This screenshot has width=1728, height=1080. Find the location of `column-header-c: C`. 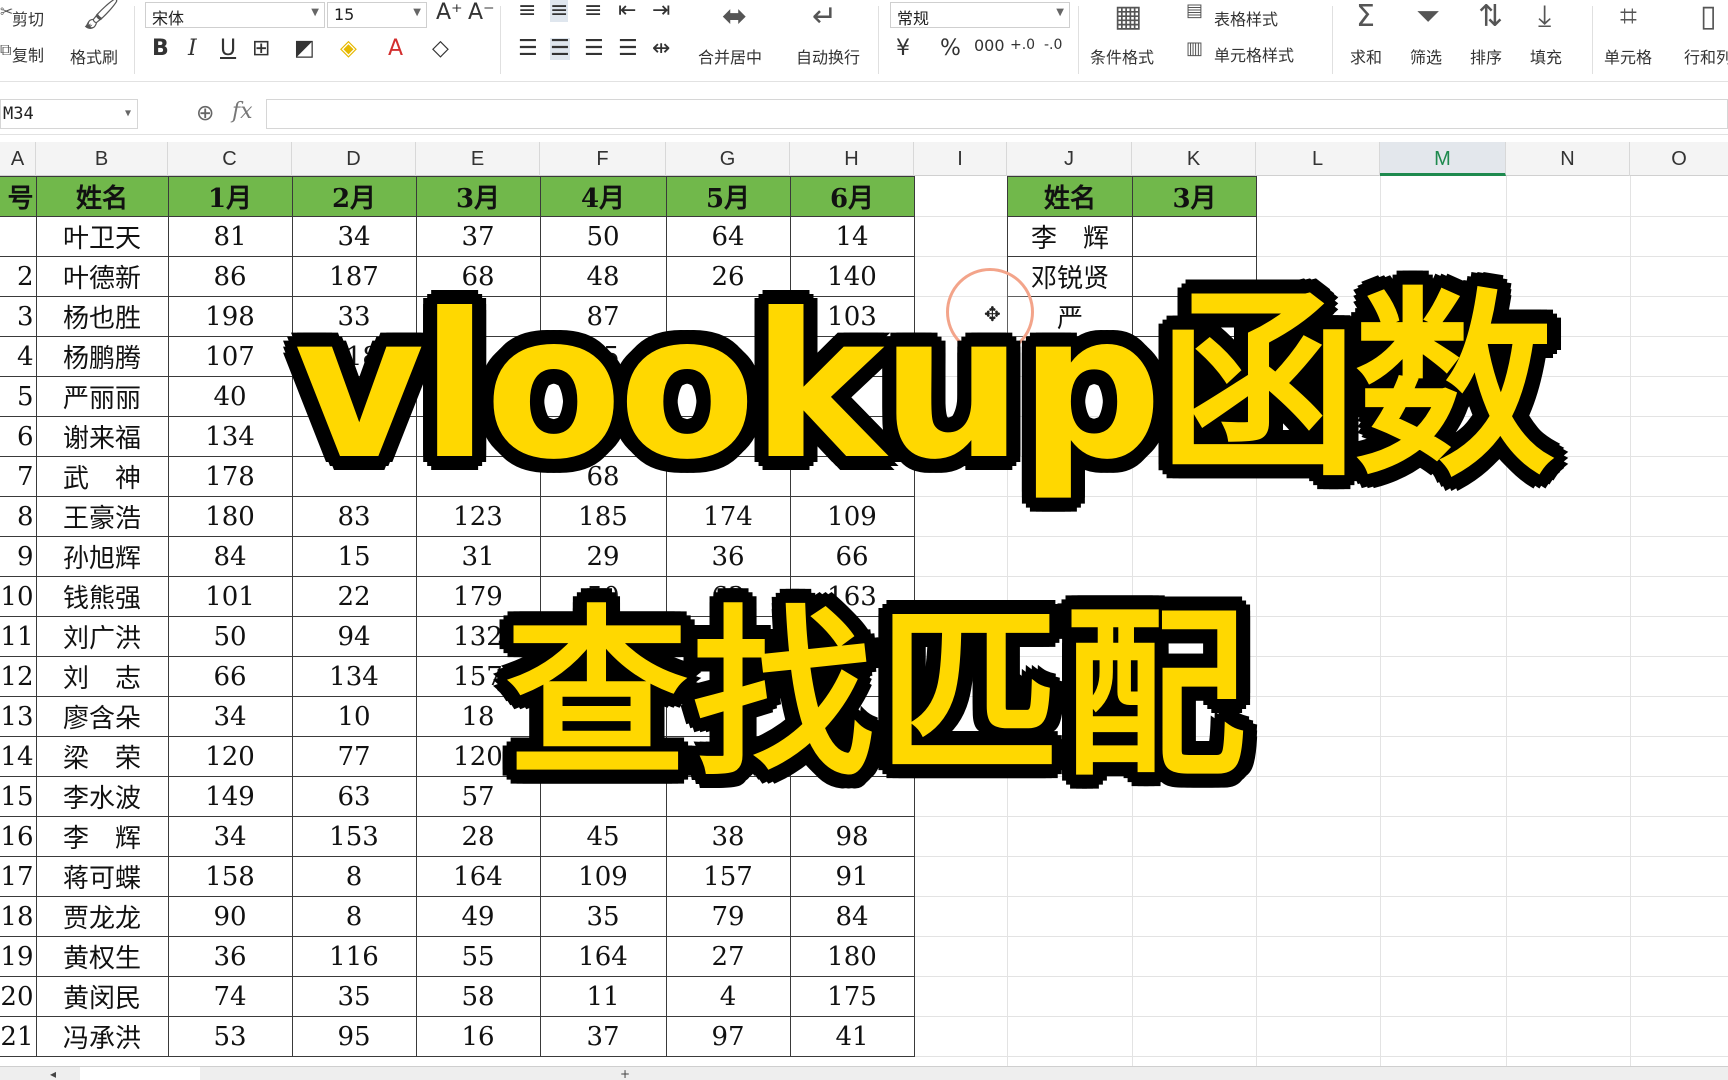

column-header-c: C is located at coordinates (230, 159).